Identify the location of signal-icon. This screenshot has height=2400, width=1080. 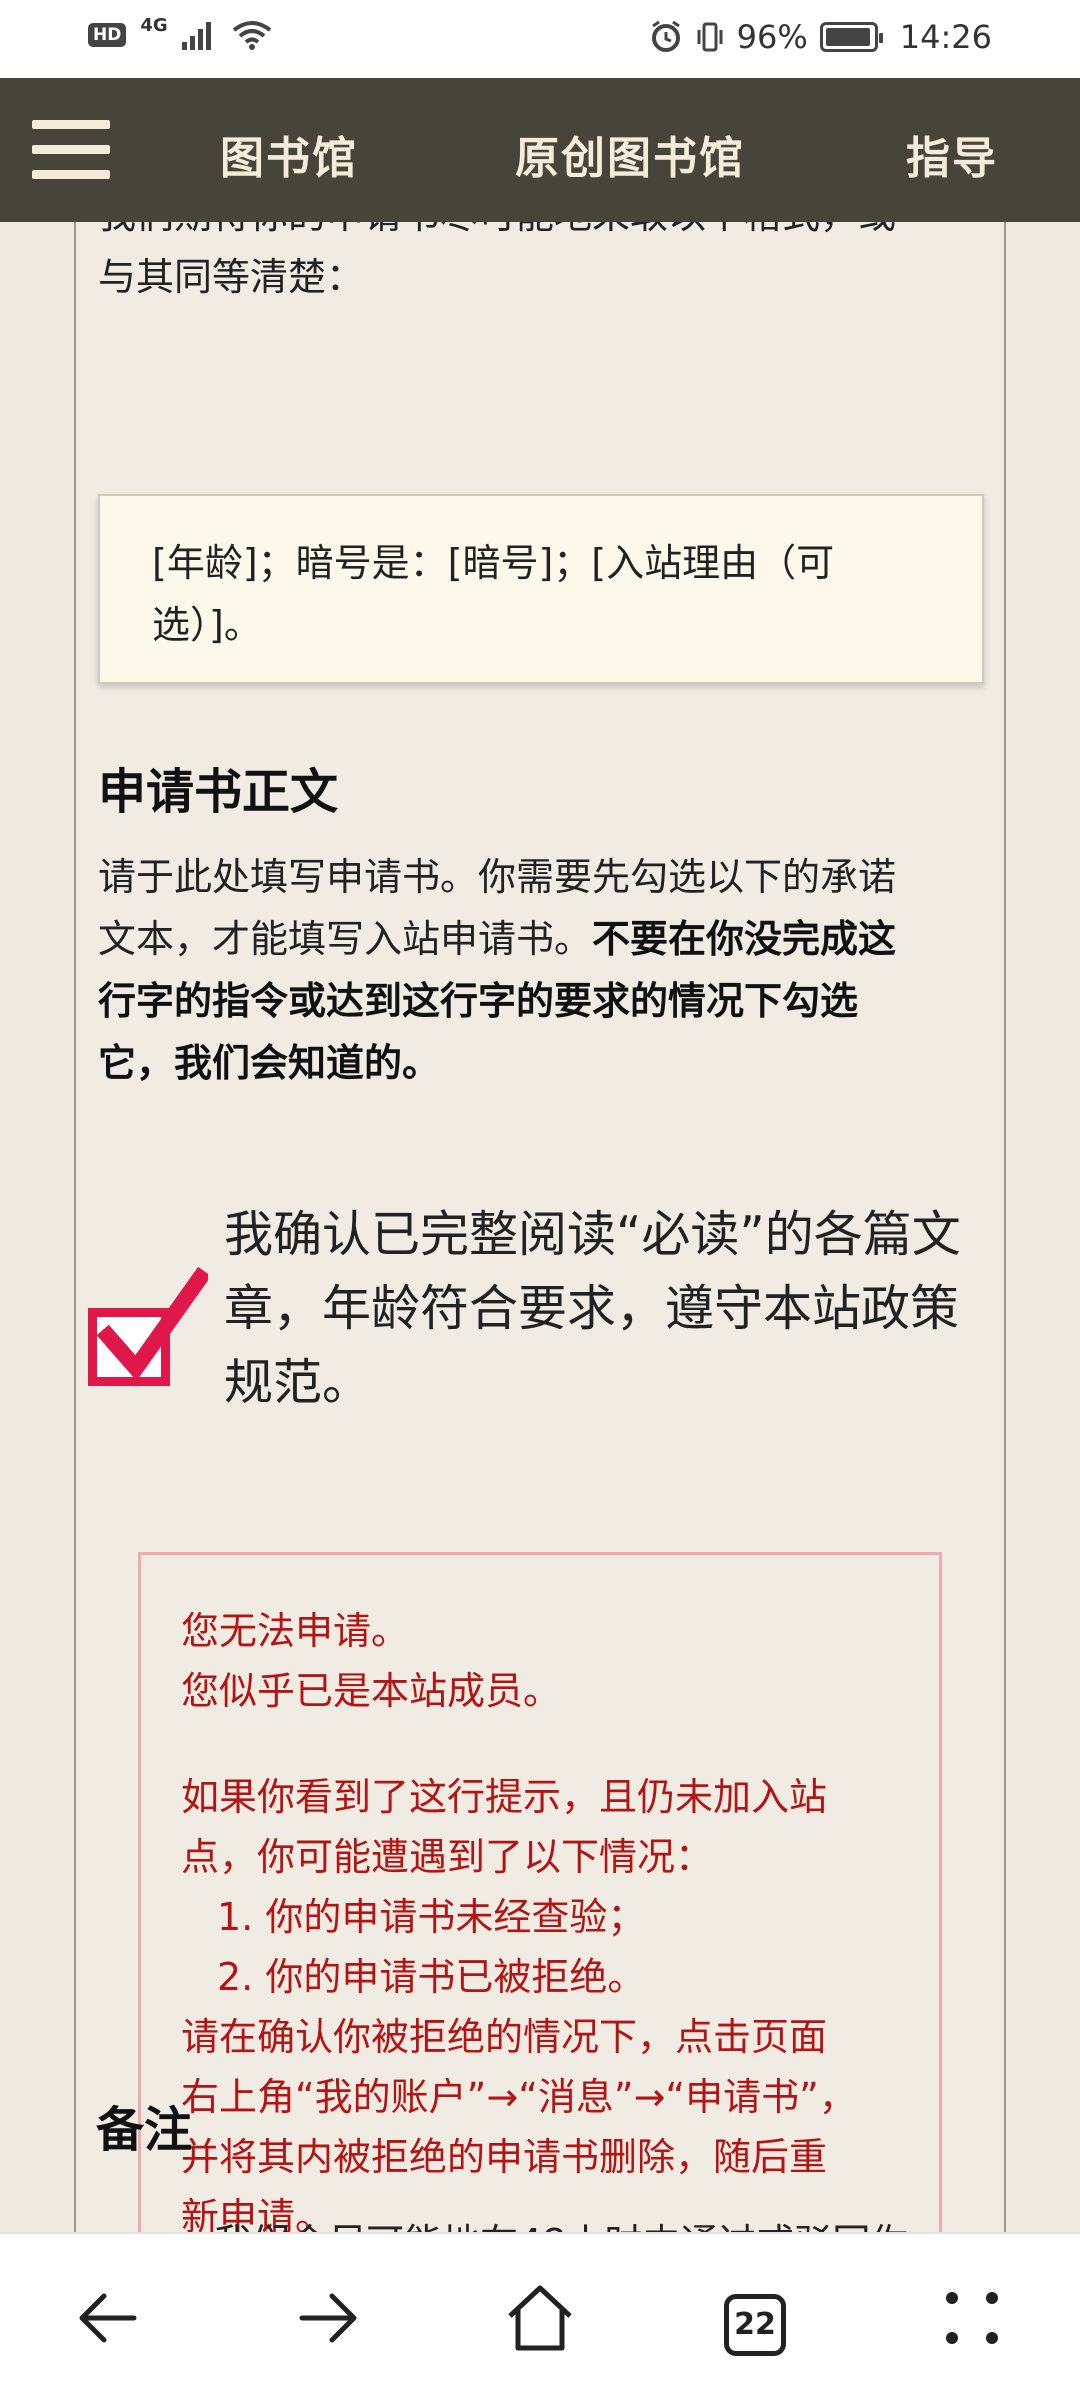
(196, 36).